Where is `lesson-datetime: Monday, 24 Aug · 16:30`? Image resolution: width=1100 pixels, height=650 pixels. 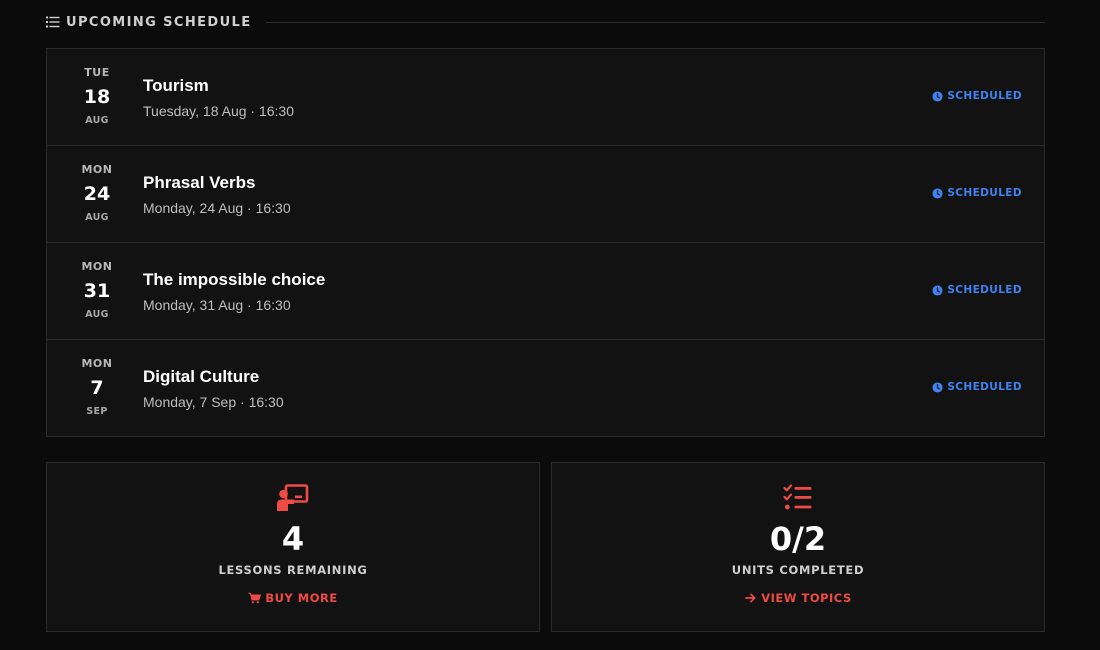
lesson-datetime: Monday, 24 Aug · 16:30 is located at coordinates (217, 208).